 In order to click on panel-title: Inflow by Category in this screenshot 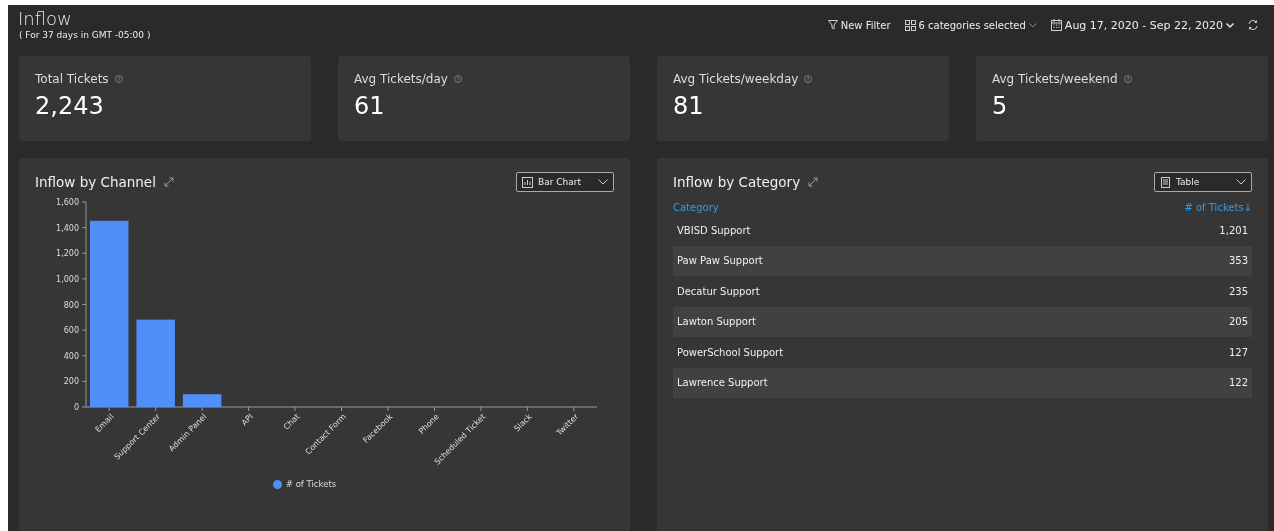, I will do `click(737, 182)`.